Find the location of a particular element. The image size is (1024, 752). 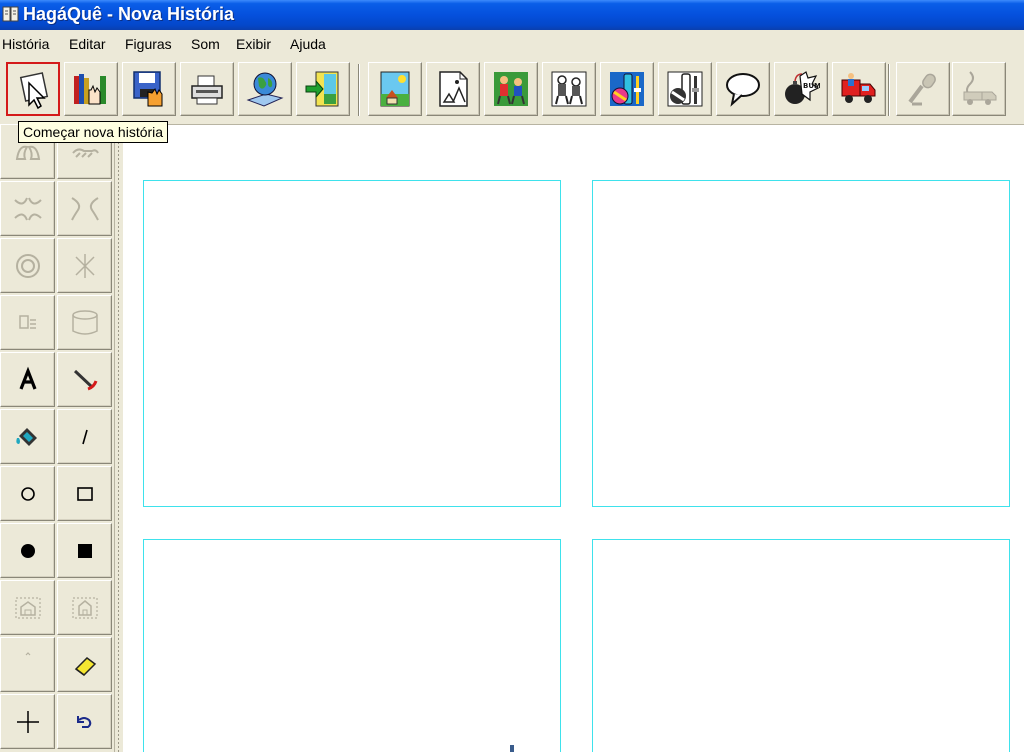

tool-palette is located at coordinates (57, 438).